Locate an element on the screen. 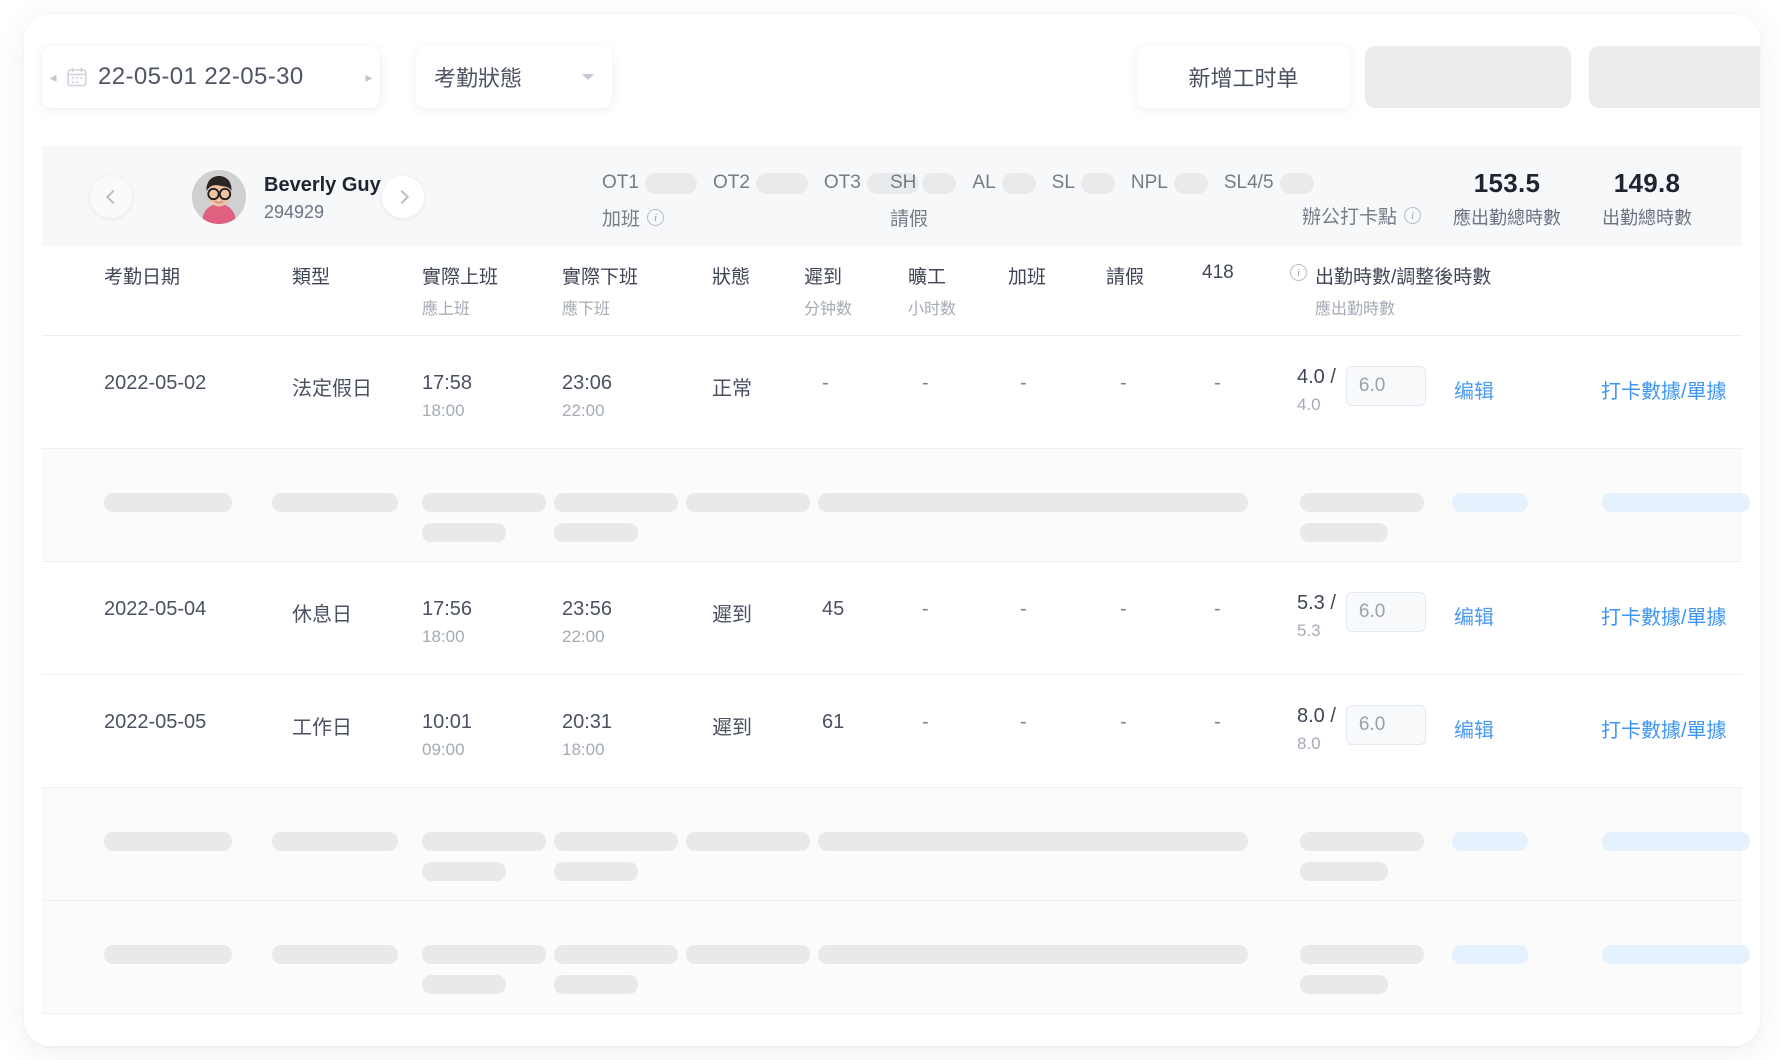 Image resolution: width=1780 pixels, height=1060 pixels. cell-date: 2022-05-02 is located at coordinates (155, 383).